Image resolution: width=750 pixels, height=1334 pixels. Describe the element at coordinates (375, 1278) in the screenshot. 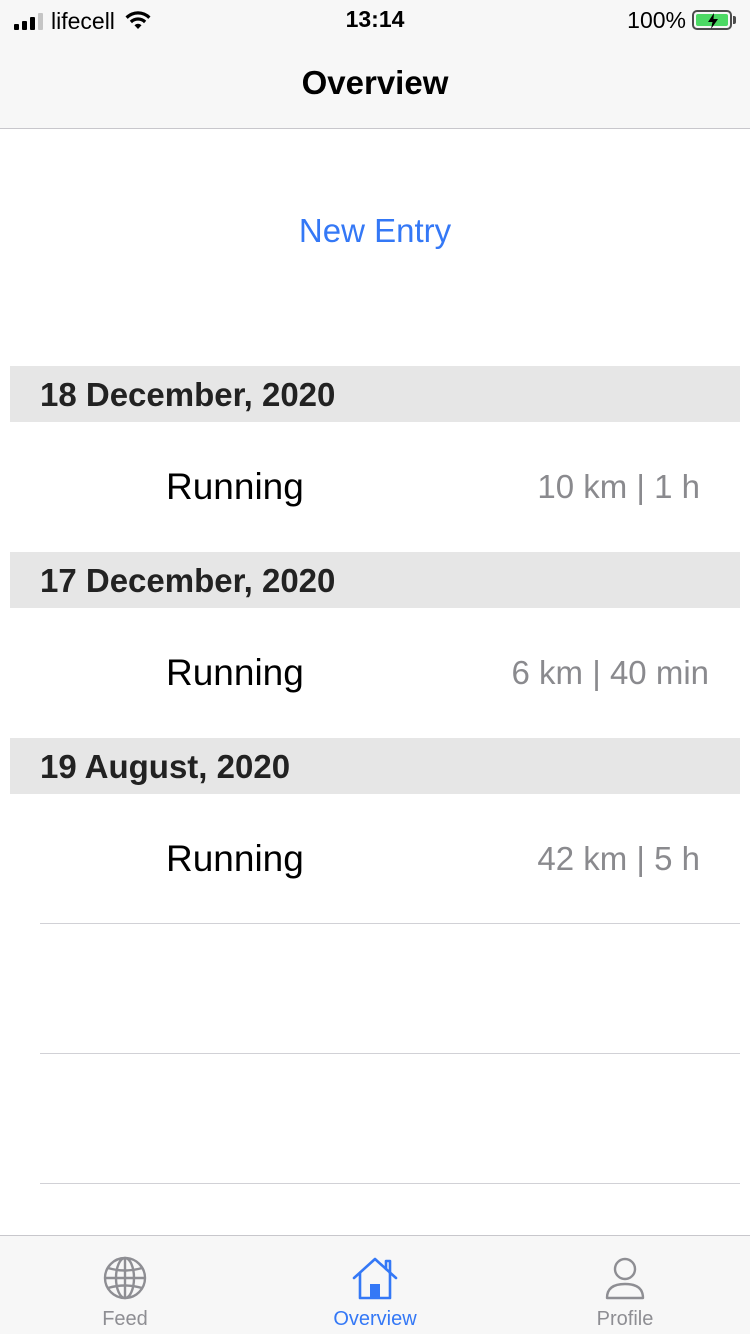

I see `house-icon` at that location.